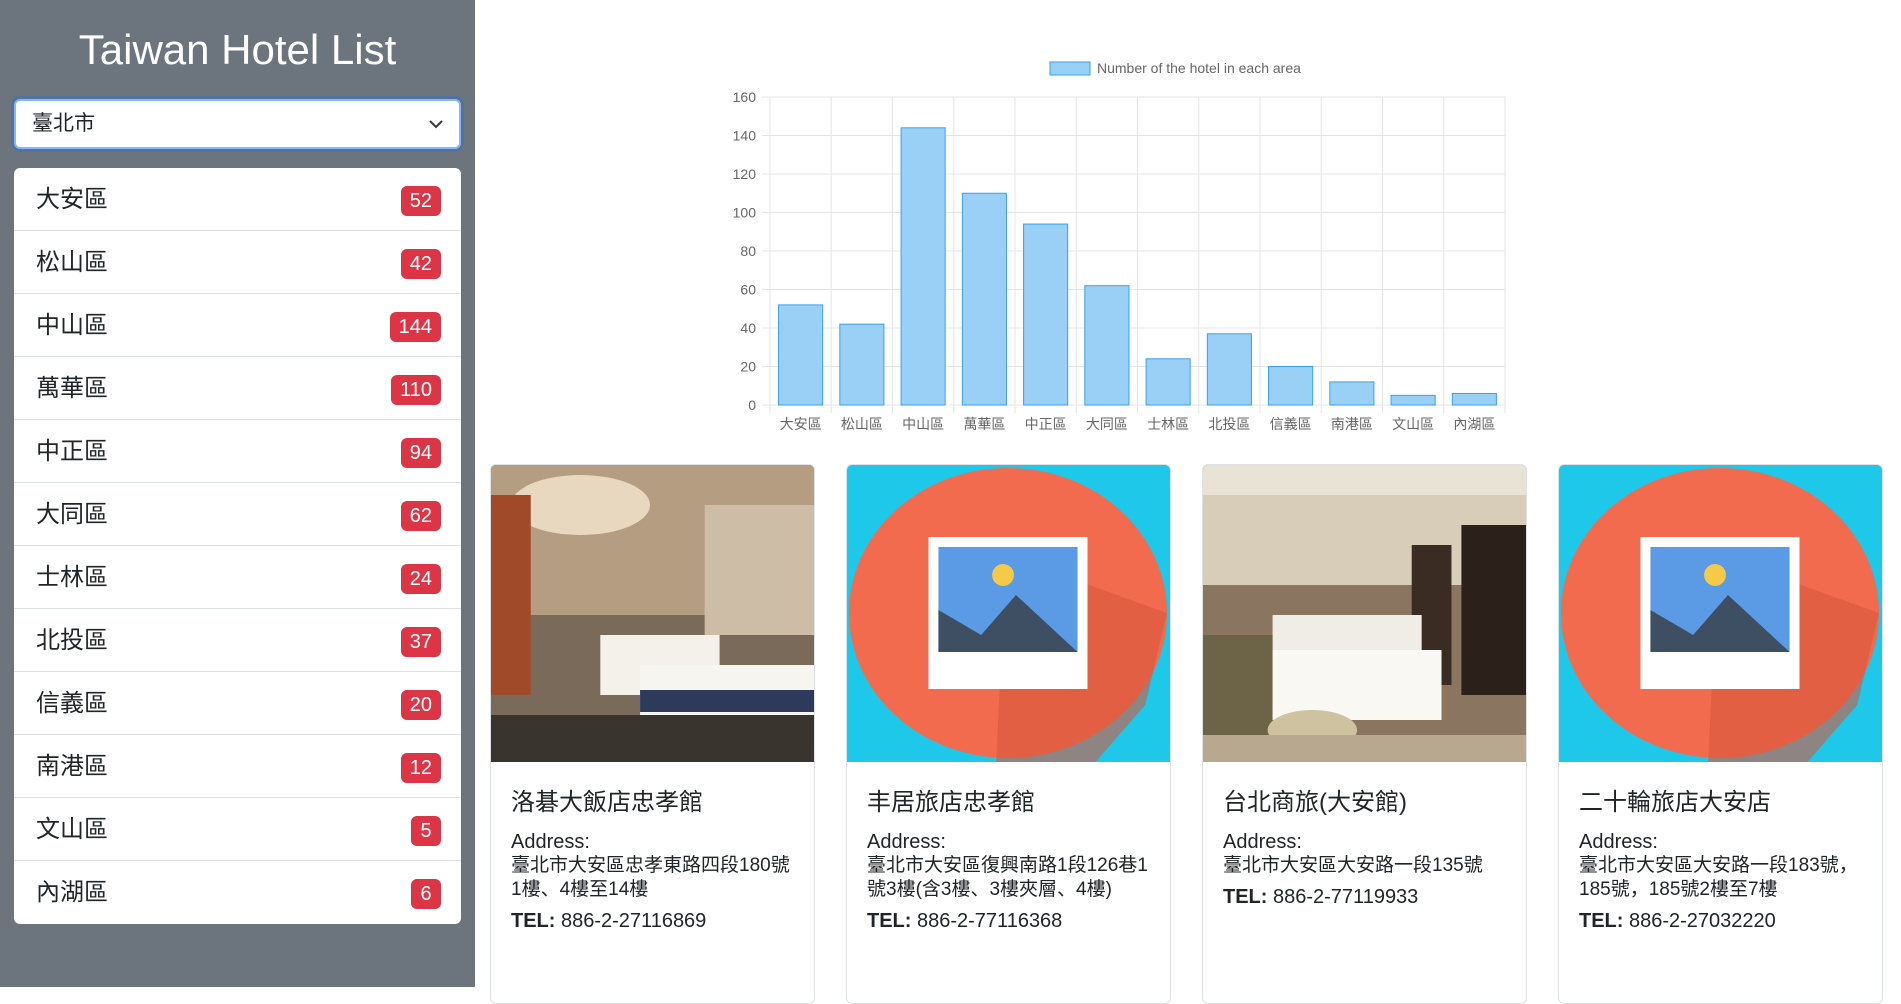 This screenshot has height=1004, width=1901. I want to click on y-tick-label: 120, so click(745, 174).